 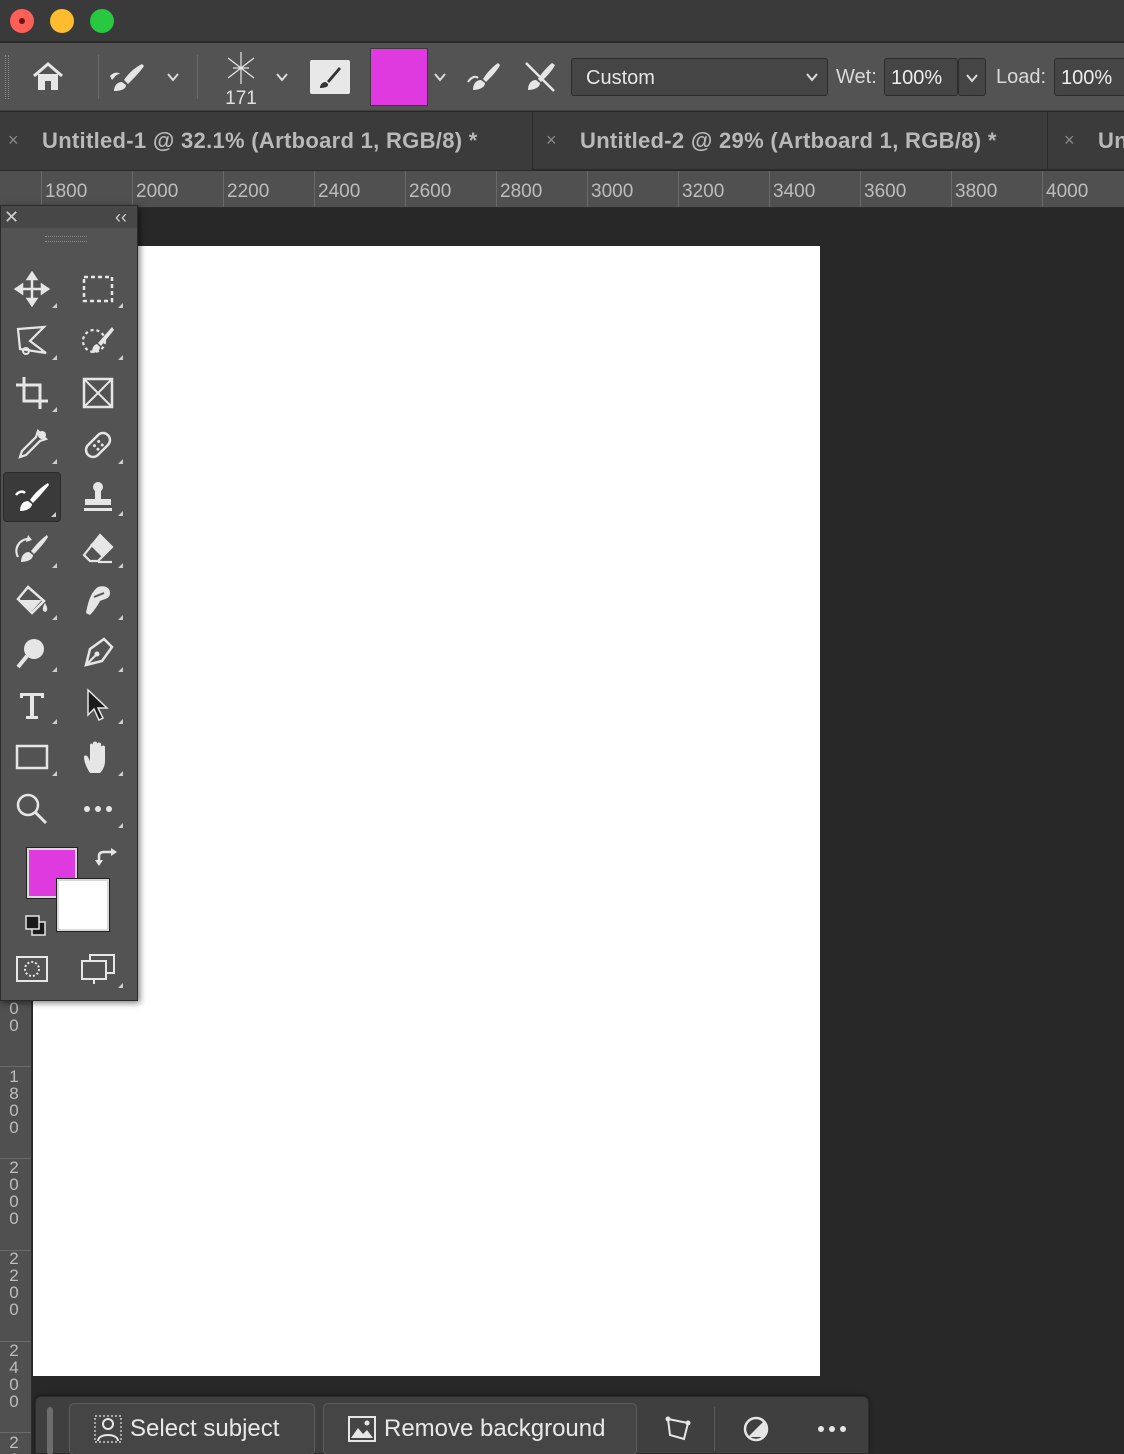 I want to click on zoom-tool-icon, so click(x=32, y=809).